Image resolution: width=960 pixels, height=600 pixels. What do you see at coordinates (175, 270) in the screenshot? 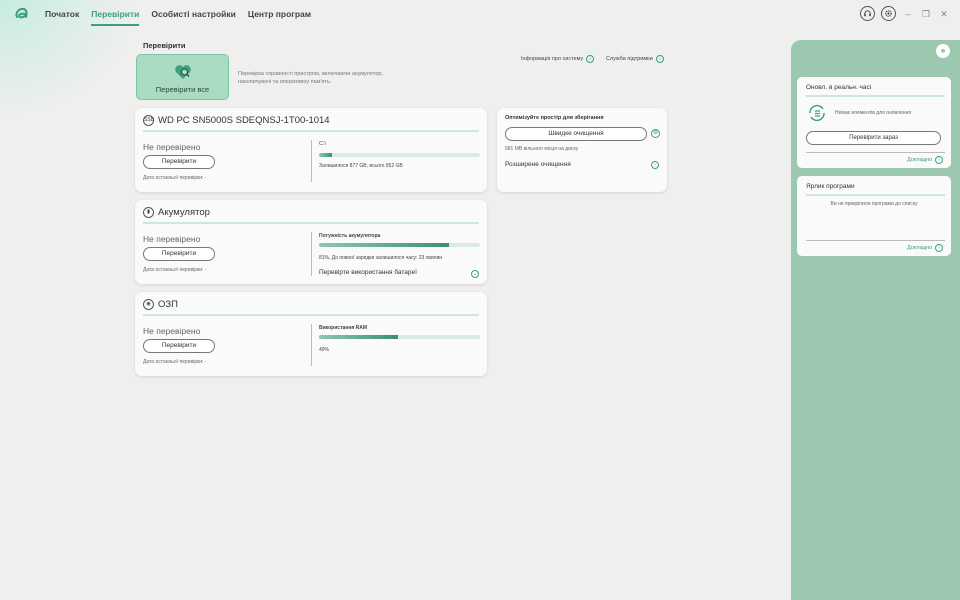
I see `battery-last-check: Дата останньої перевірки: -` at bounding box center [175, 270].